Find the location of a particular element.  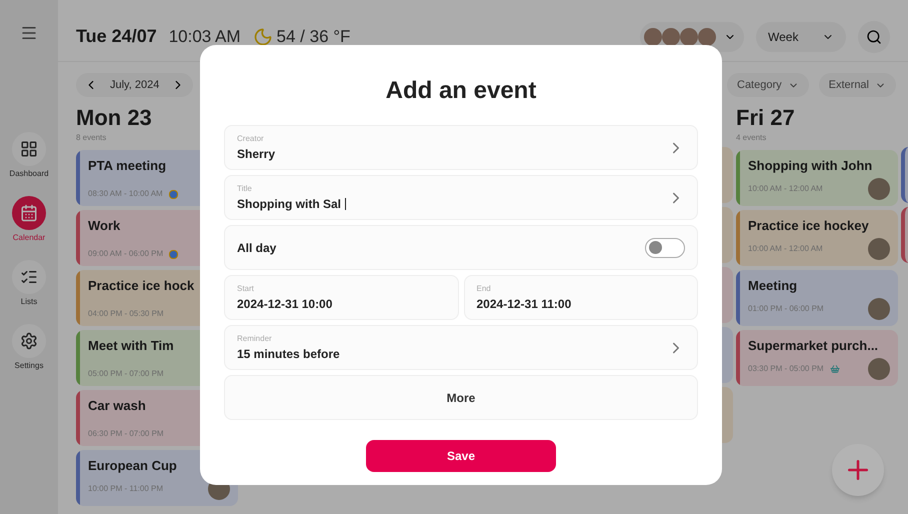

settings-icon is located at coordinates (29, 341).